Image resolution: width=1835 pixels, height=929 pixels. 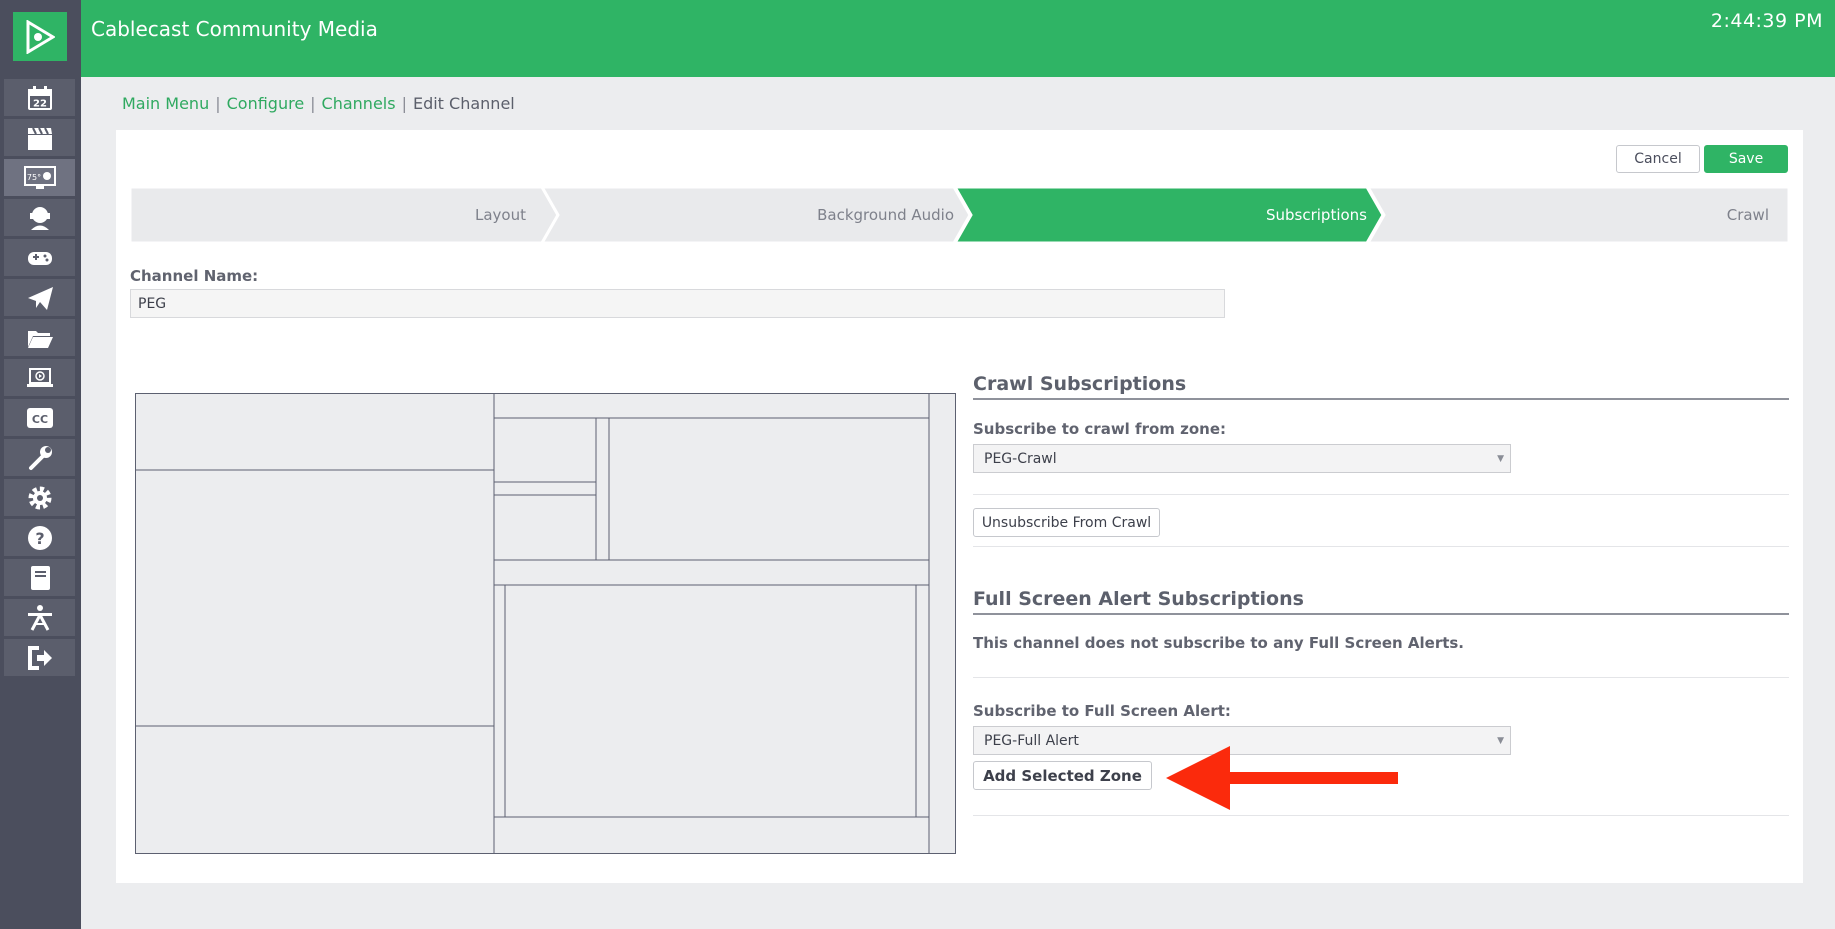 I want to click on breadcrumb-main-menu: Main Menu, so click(x=165, y=103).